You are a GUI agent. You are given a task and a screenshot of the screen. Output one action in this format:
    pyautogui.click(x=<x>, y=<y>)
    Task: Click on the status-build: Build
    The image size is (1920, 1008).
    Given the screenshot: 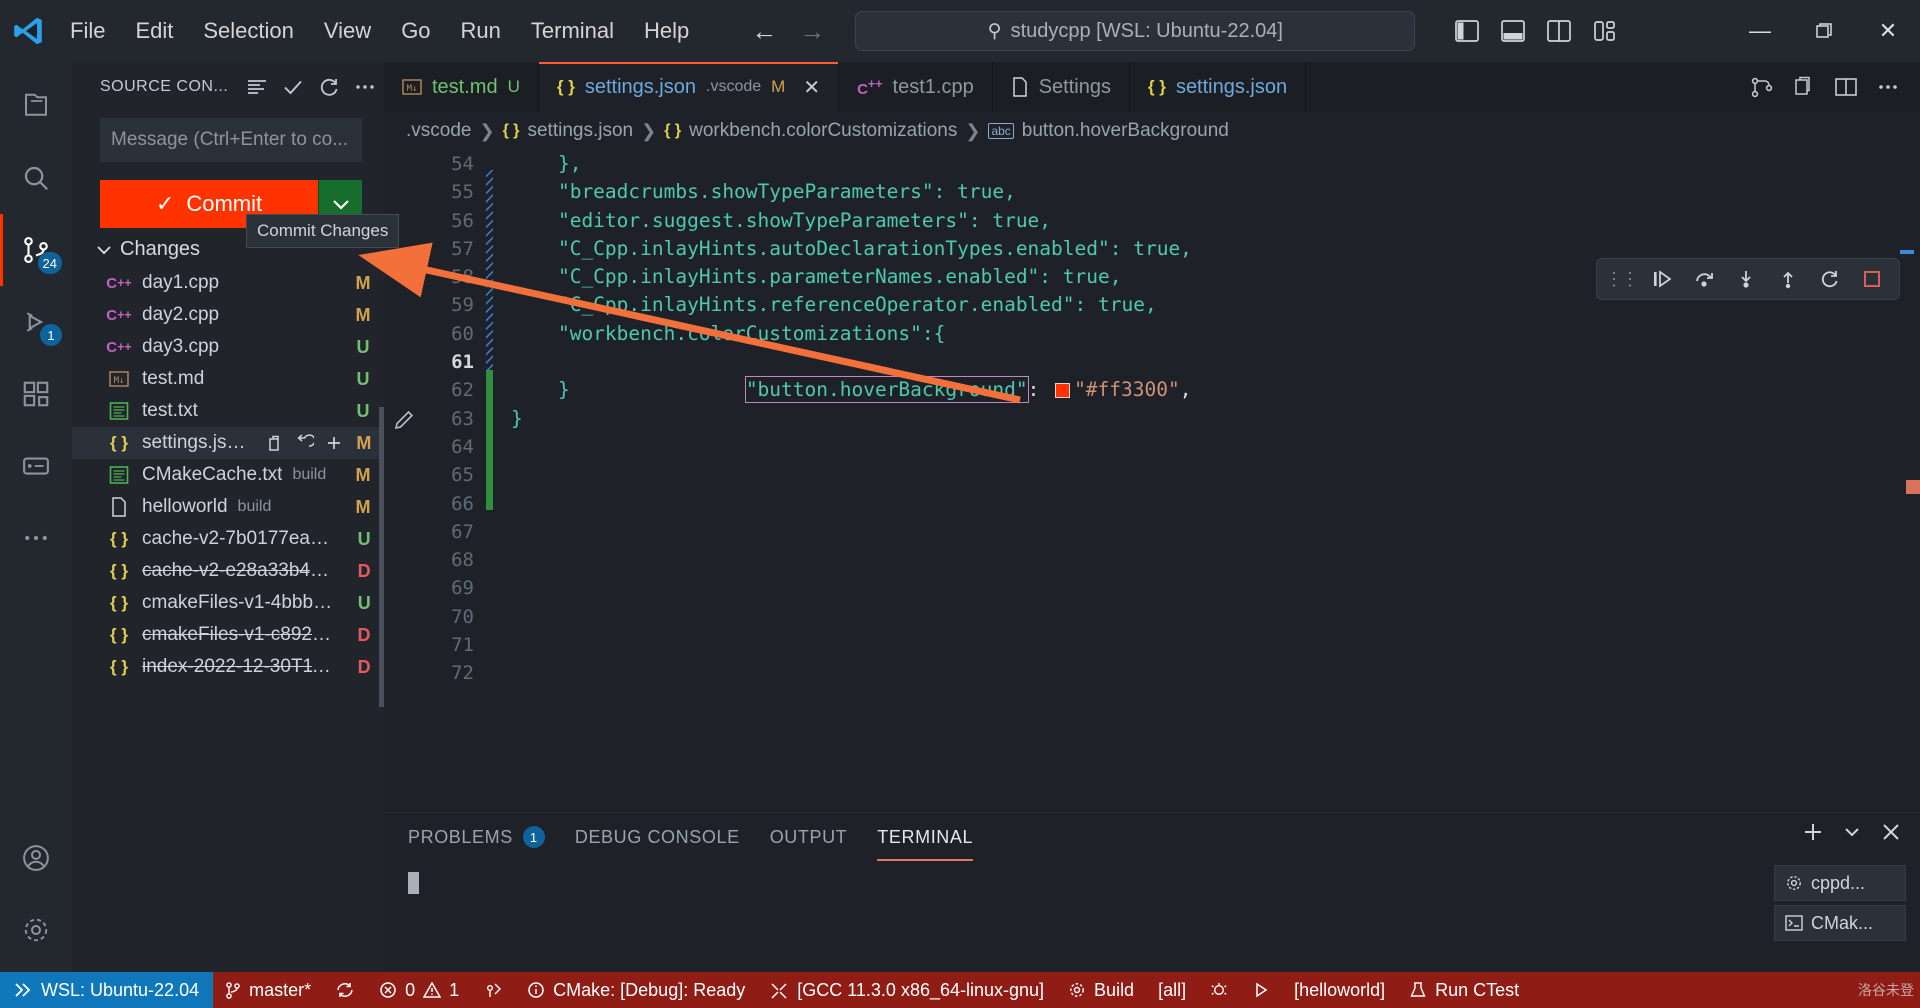 What is the action you would take?
    pyautogui.click(x=1101, y=990)
    